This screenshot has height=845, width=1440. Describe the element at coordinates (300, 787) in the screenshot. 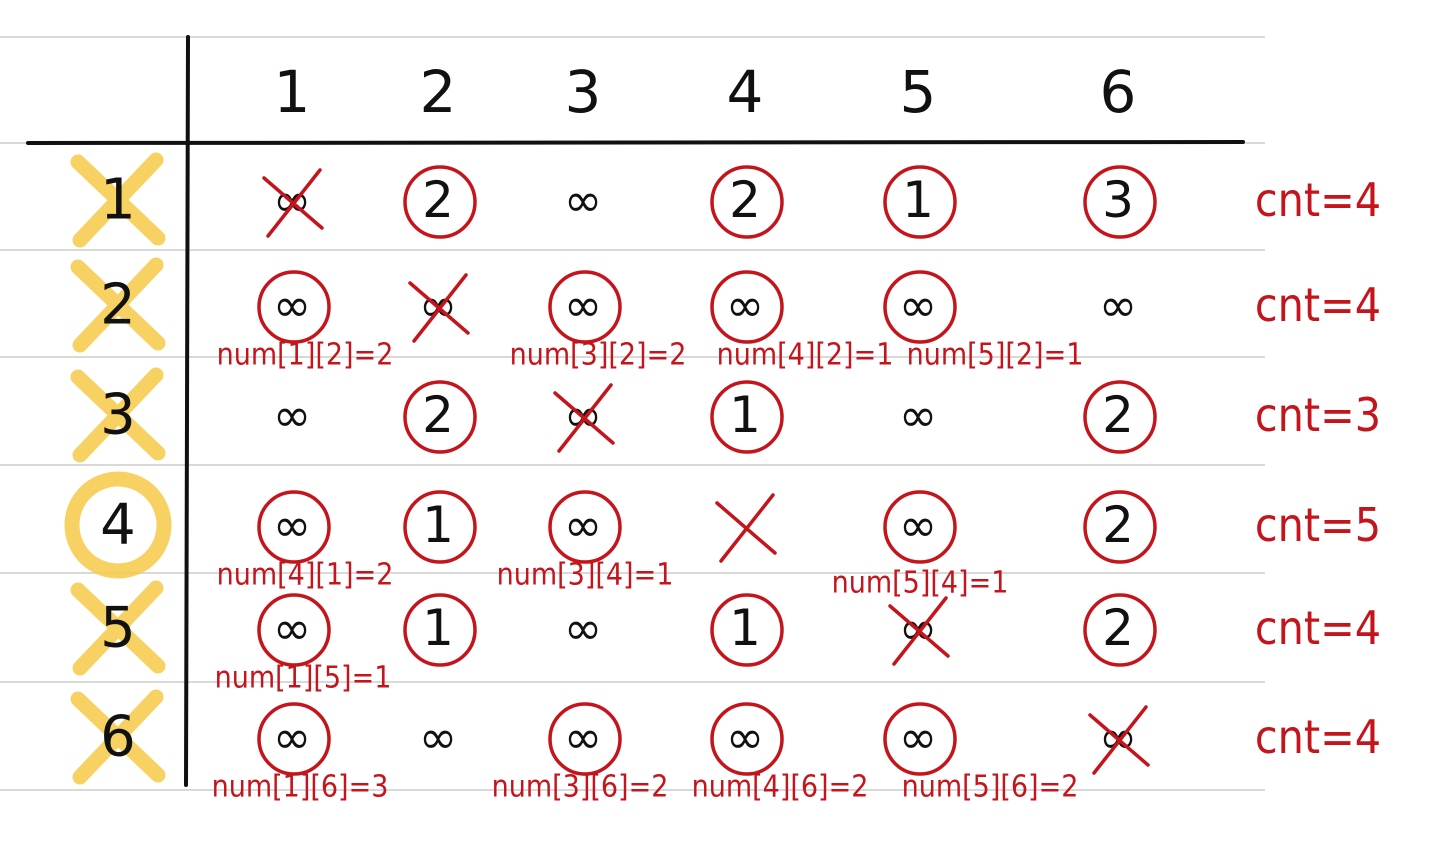

I see `annotation-num-1--6--3: num[1][6]=3` at that location.